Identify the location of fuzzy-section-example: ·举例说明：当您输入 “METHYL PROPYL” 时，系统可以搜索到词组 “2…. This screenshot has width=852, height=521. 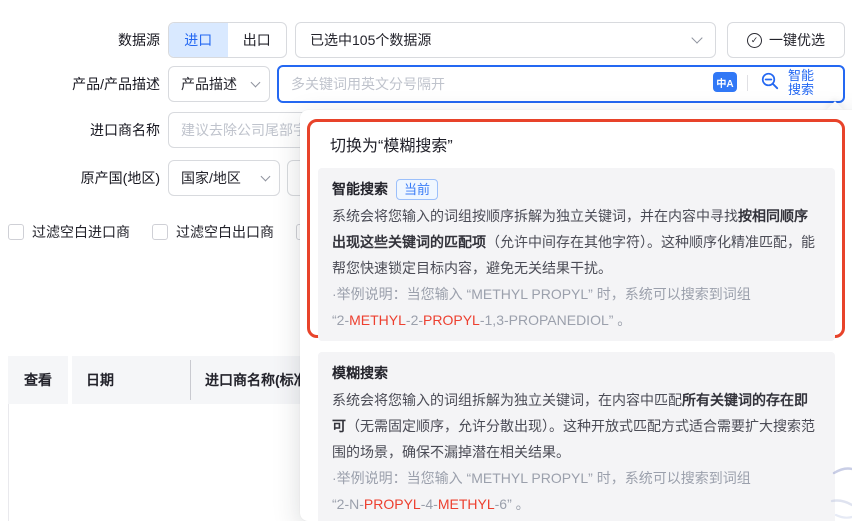
(541, 491).